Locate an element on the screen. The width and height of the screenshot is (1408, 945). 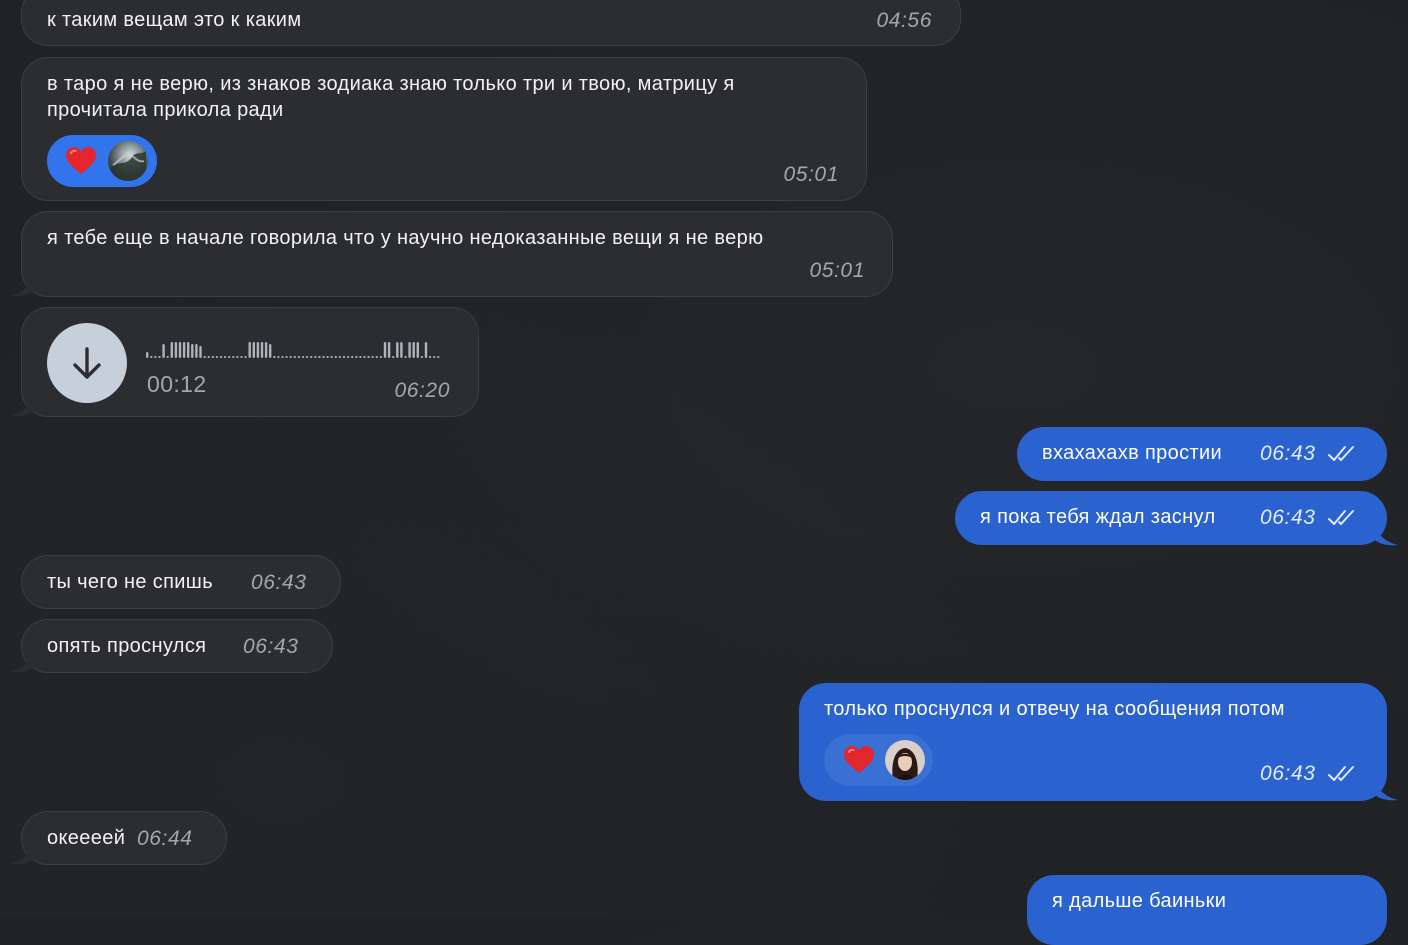
message-time: 05:01 is located at coordinates (837, 270).